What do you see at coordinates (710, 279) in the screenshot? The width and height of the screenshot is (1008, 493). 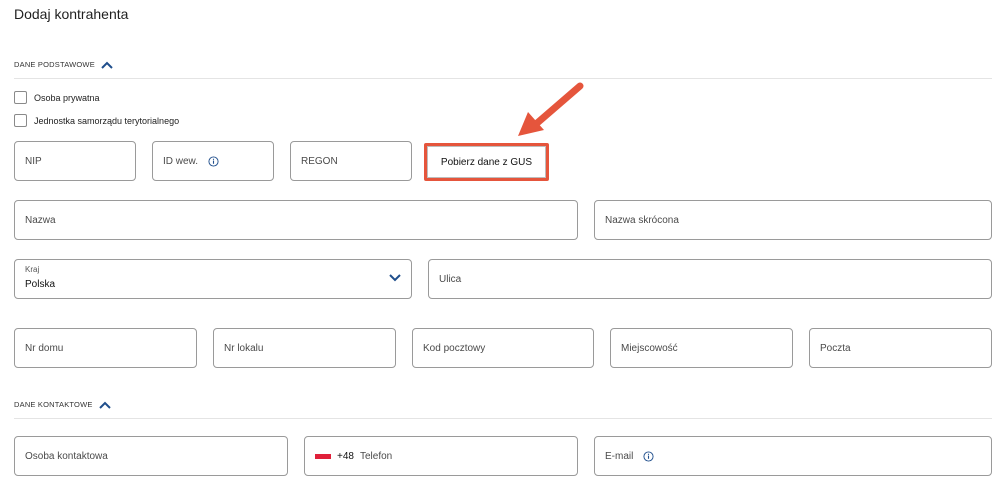 I see `street-input: Ulica` at bounding box center [710, 279].